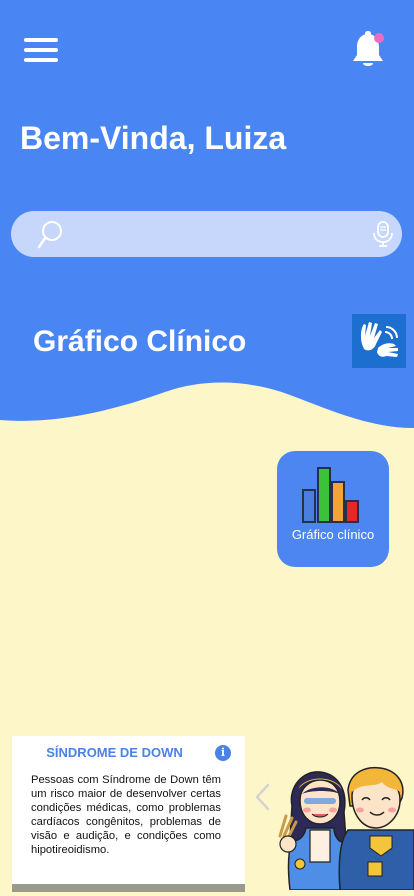 The image size is (414, 896). Describe the element at coordinates (212, 234) in the screenshot. I see `search-input` at that location.